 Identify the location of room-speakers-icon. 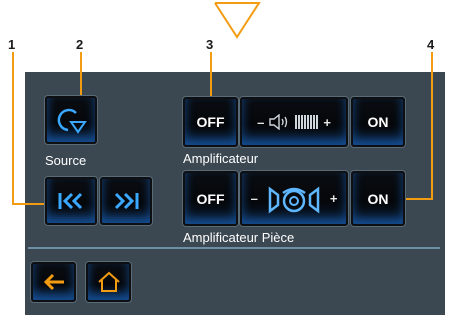
(294, 199).